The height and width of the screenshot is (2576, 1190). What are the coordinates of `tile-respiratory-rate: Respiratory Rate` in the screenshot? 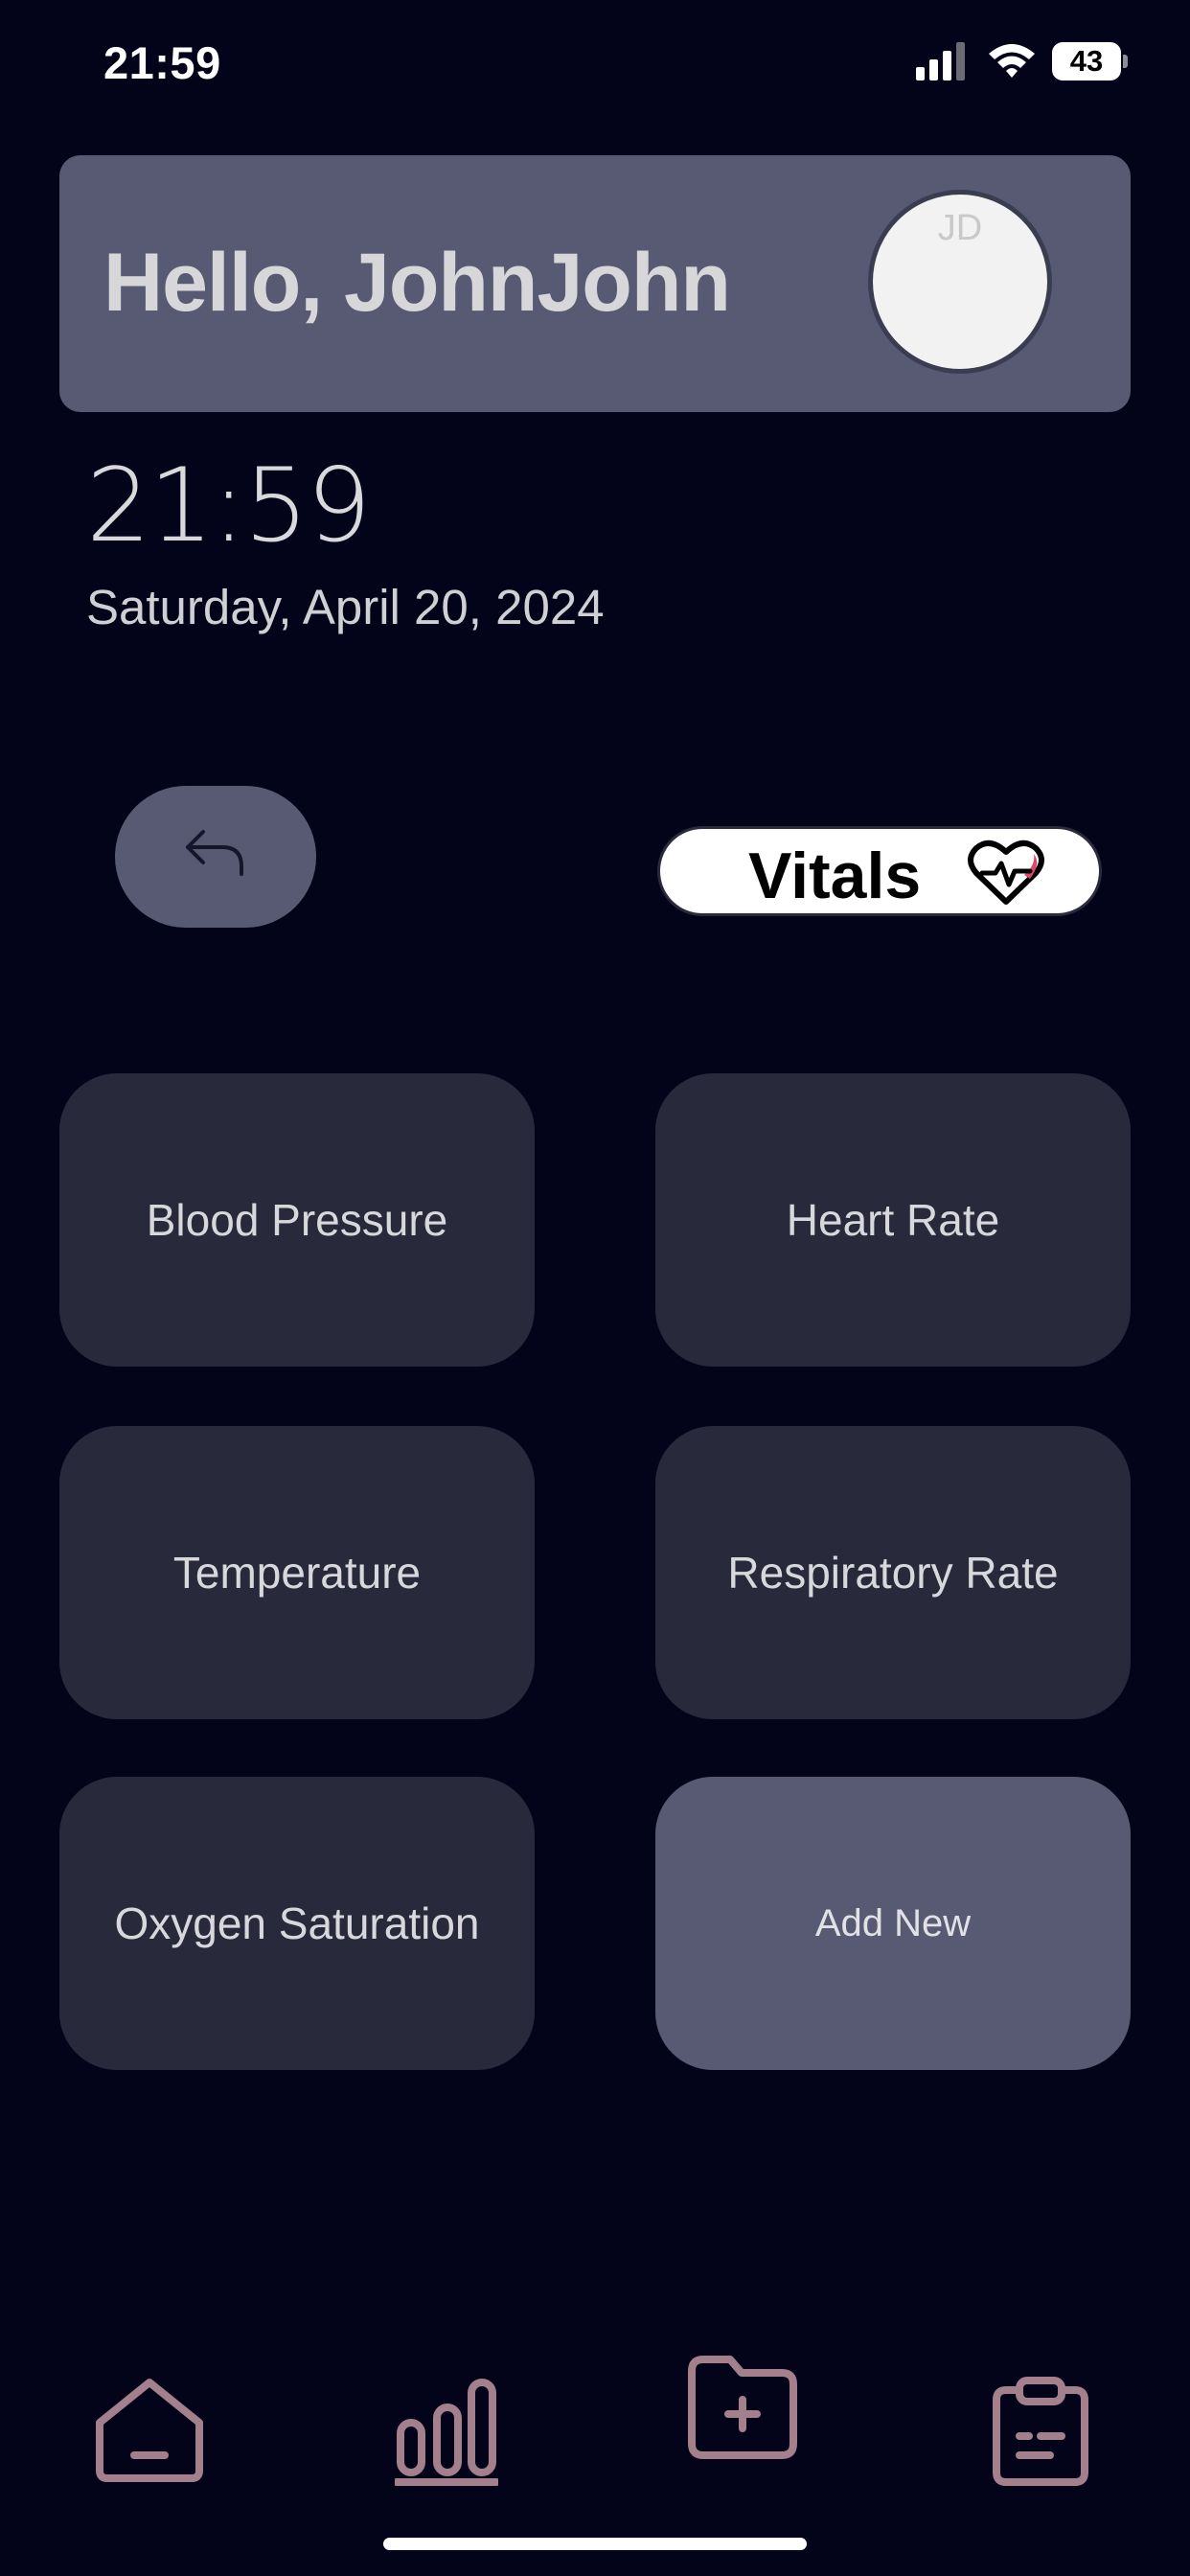 It's located at (893, 1572).